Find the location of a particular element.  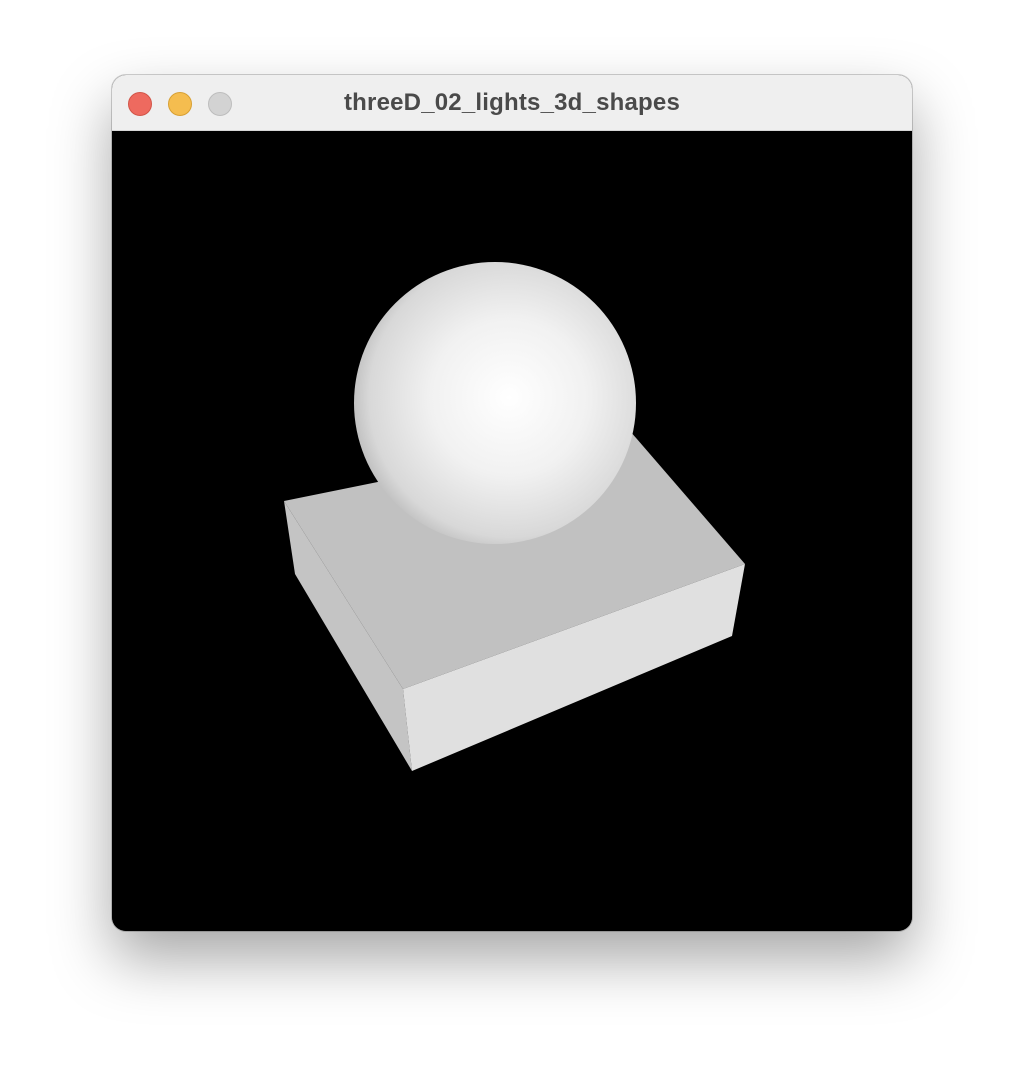

sphere is located at coordinates (495, 403).